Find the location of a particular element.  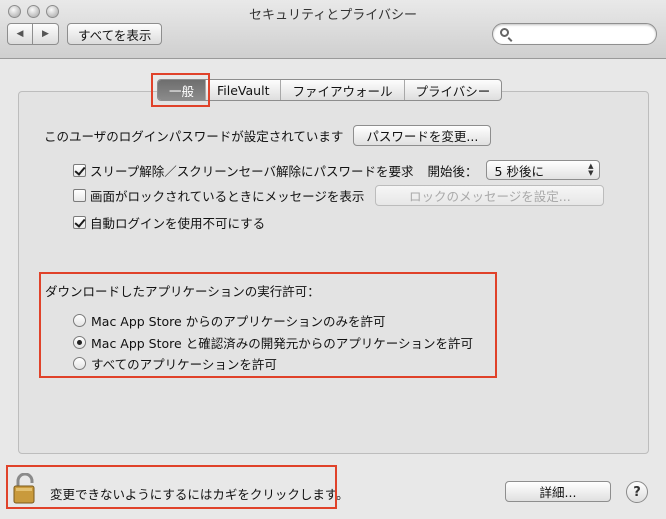

identified-developers-radio is located at coordinates (79, 342).